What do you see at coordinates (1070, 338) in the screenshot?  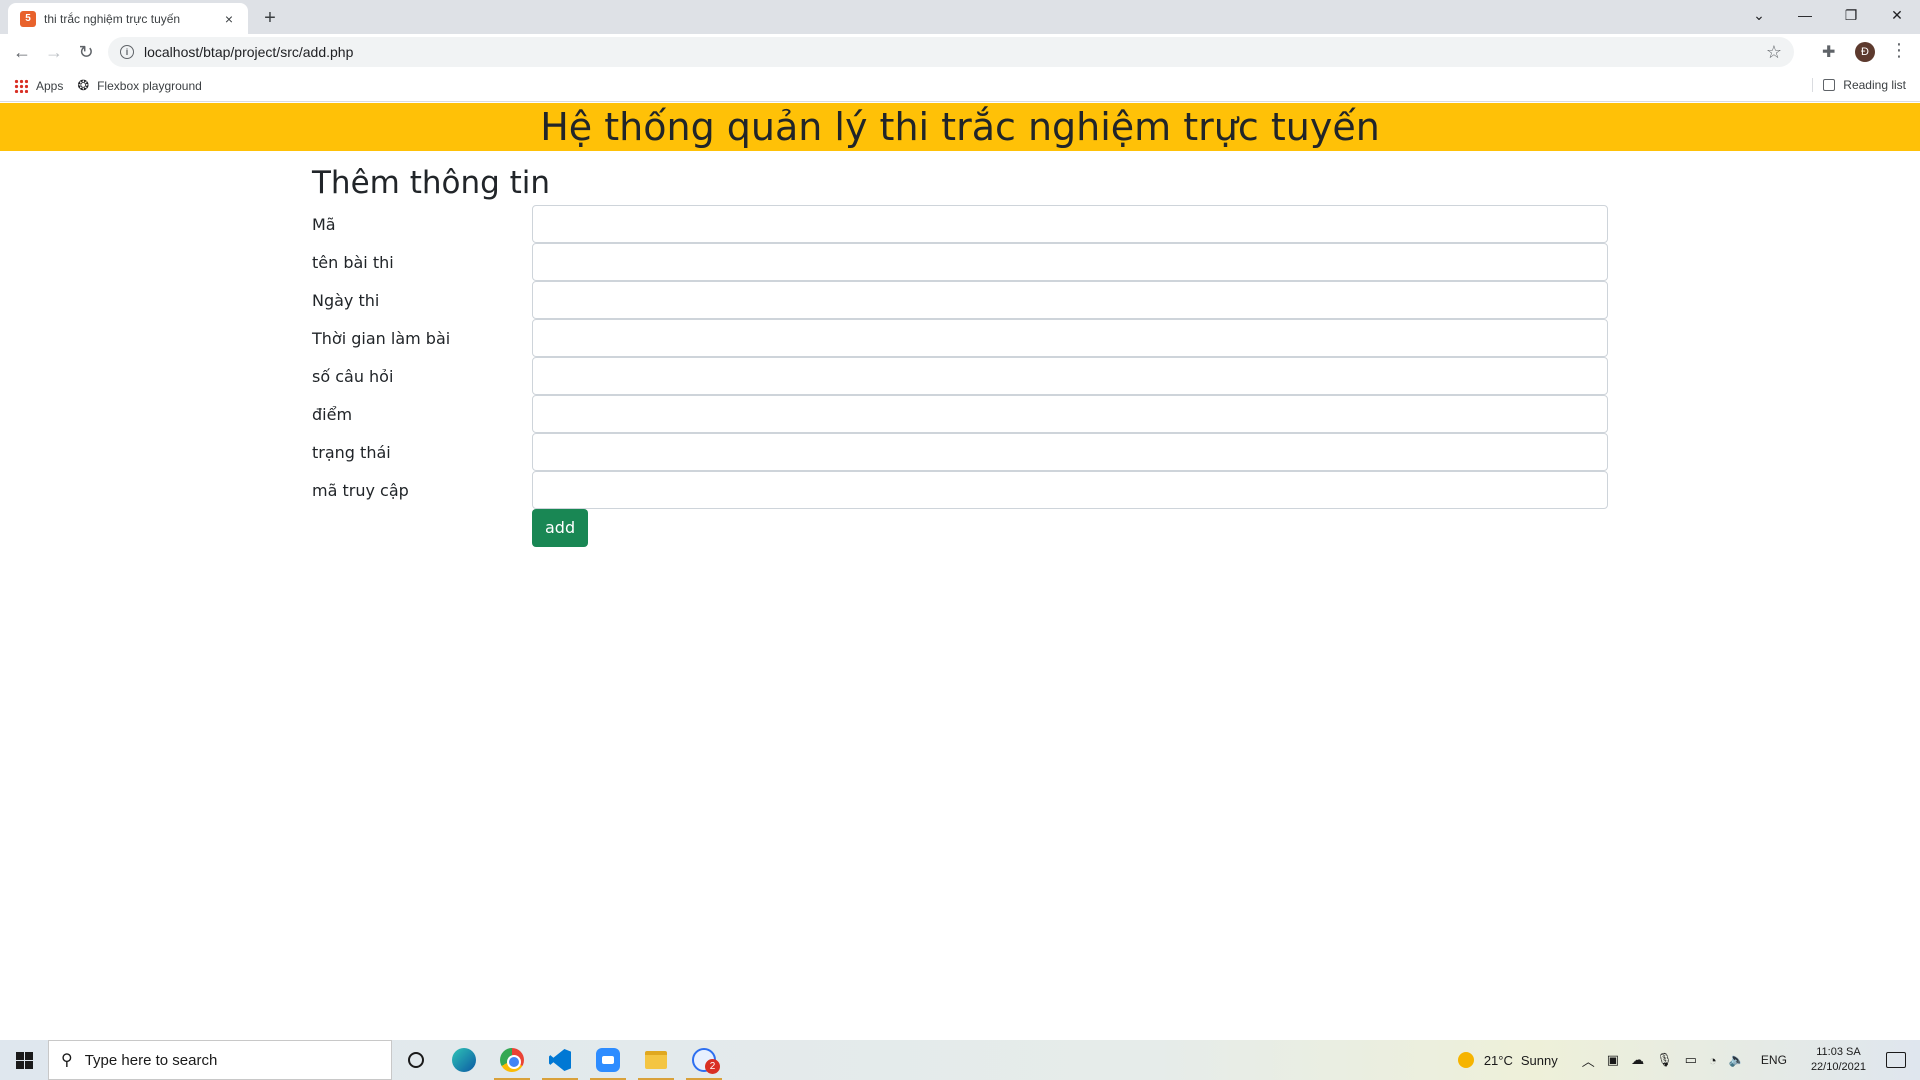 I see `thoi-gian-lam-bai-input` at bounding box center [1070, 338].